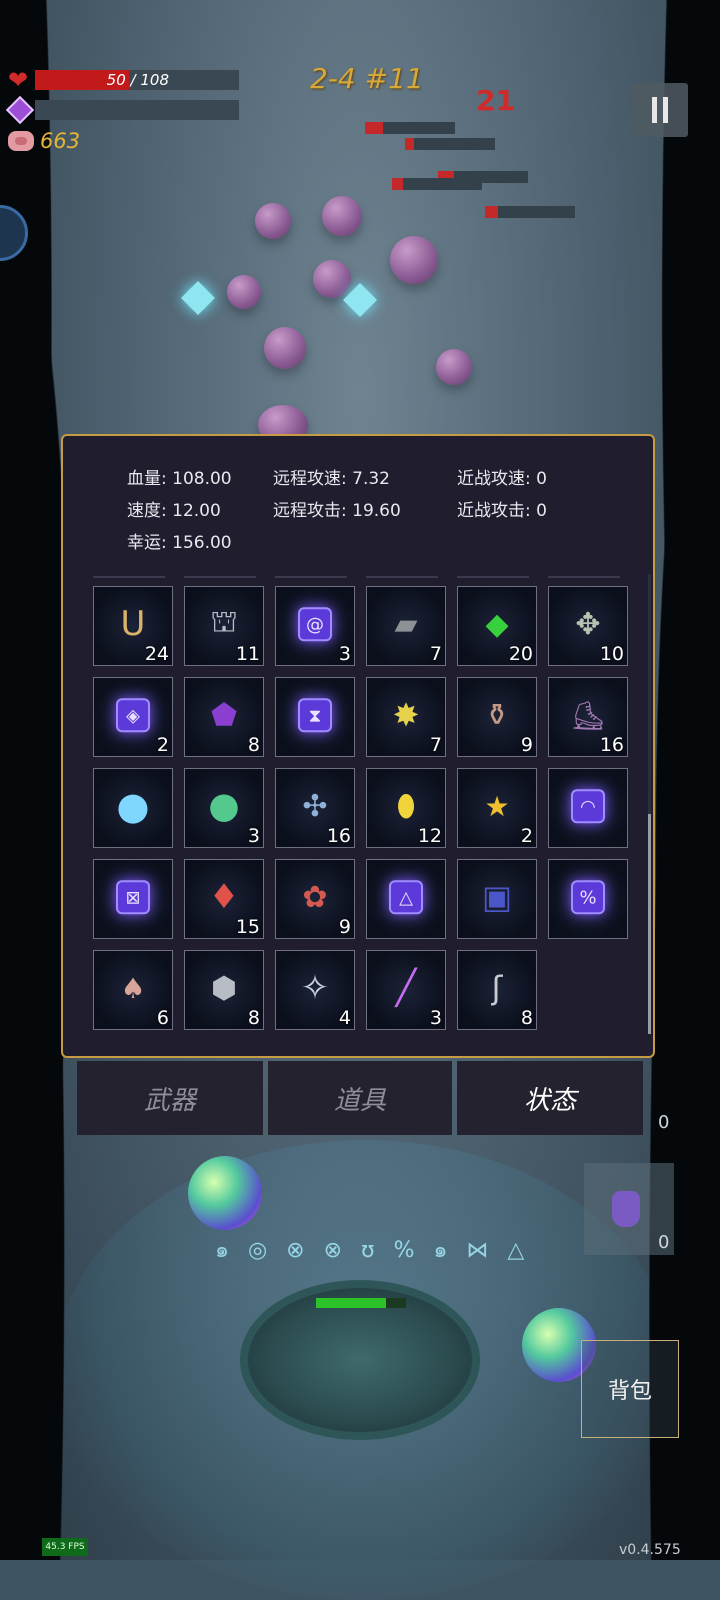  I want to click on item-slot: △, so click(406, 899).